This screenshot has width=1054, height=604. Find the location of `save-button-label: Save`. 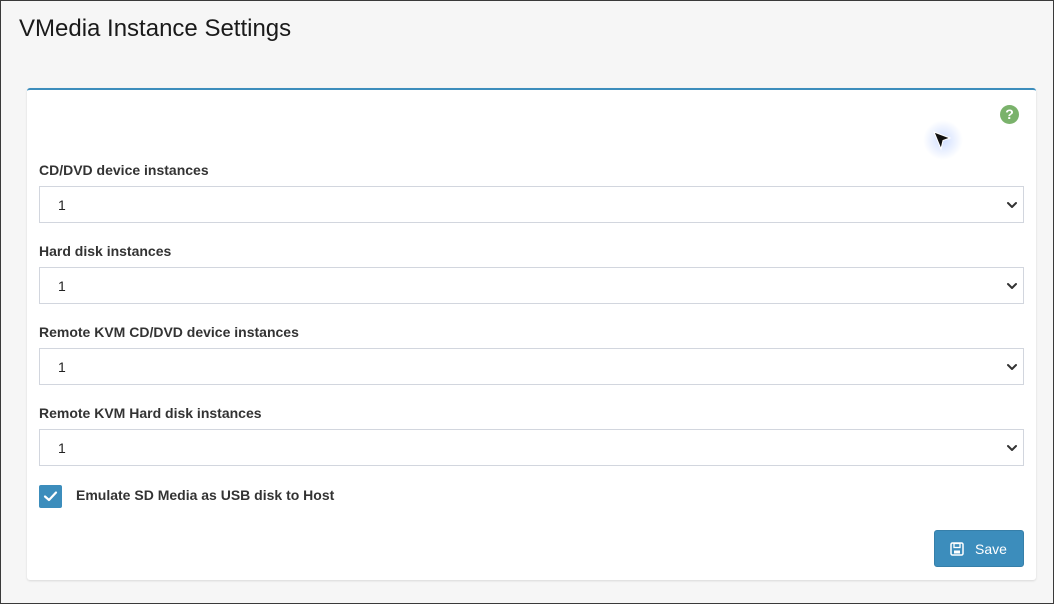

save-button-label: Save is located at coordinates (991, 549).